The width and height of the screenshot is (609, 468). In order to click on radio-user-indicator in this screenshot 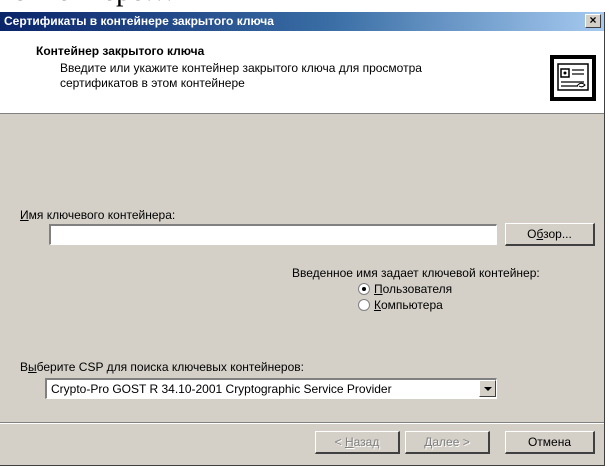, I will do `click(364, 289)`.